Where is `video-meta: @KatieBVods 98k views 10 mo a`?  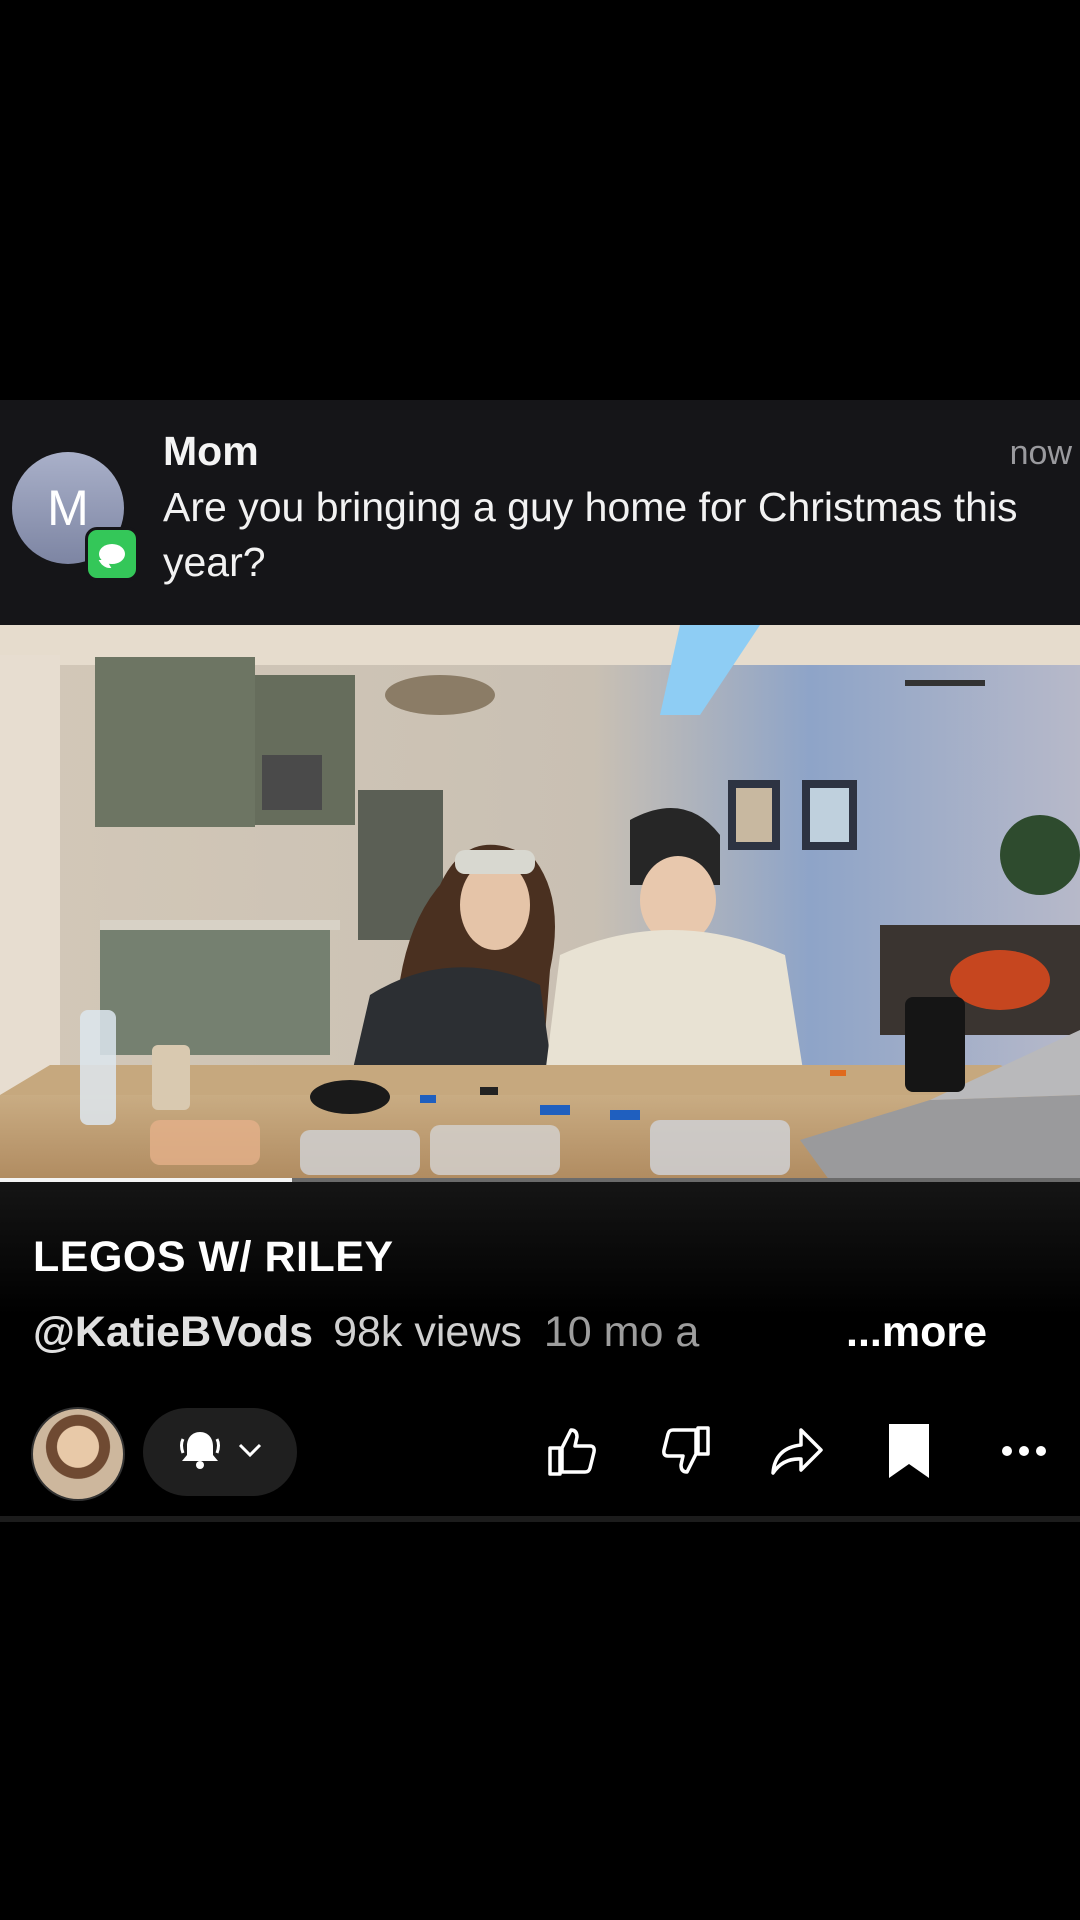 video-meta: @KatieBVods 98k views 10 mo a is located at coordinates (366, 1332).